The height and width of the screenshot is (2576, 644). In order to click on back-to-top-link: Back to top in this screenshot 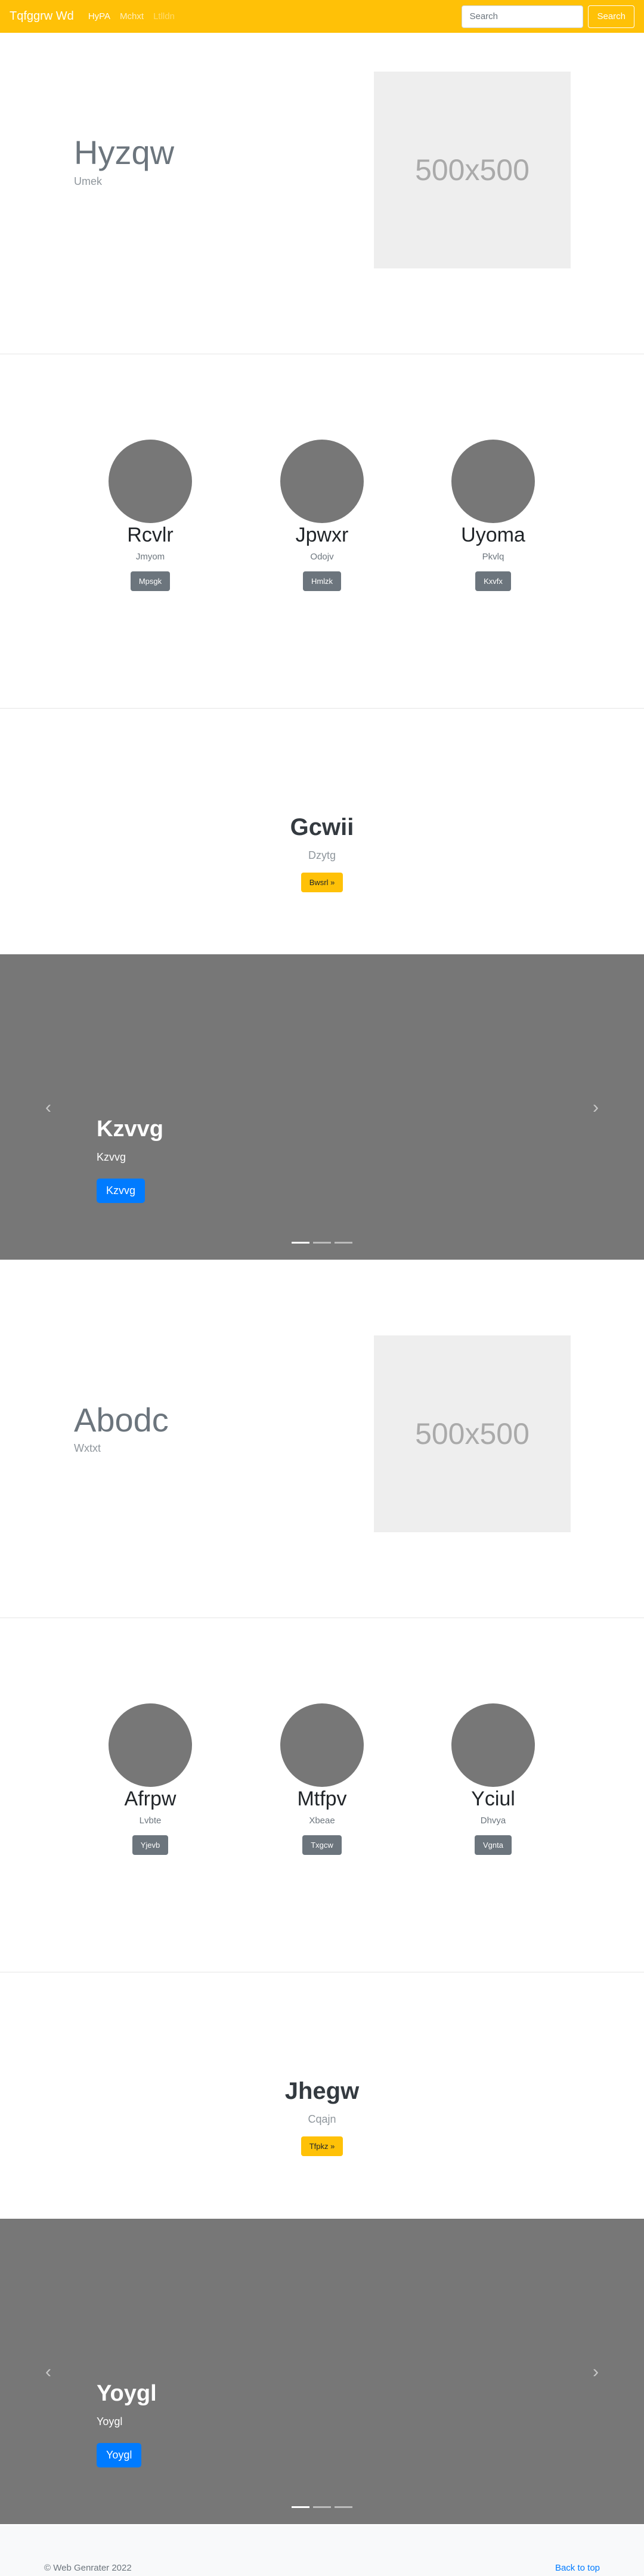, I will do `click(577, 2568)`.